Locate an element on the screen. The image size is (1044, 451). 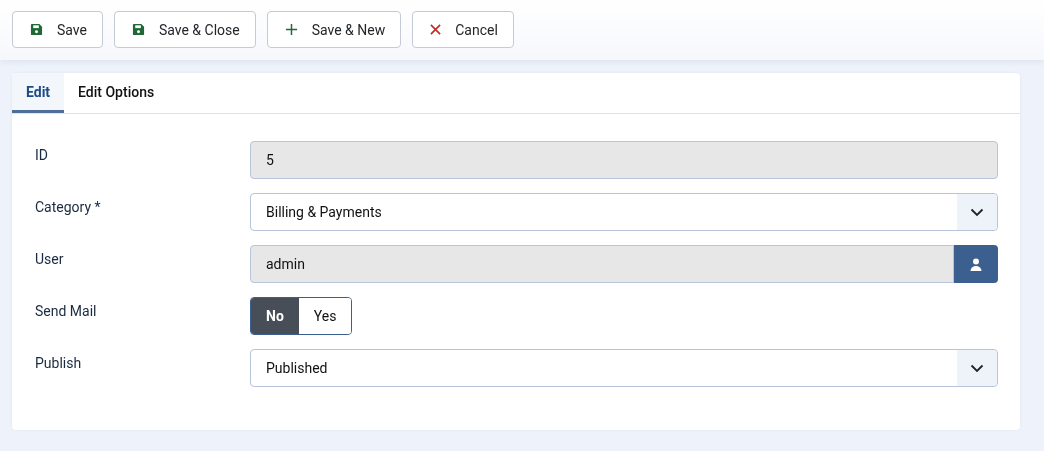
select-value: Billing & Payments is located at coordinates (324, 212).